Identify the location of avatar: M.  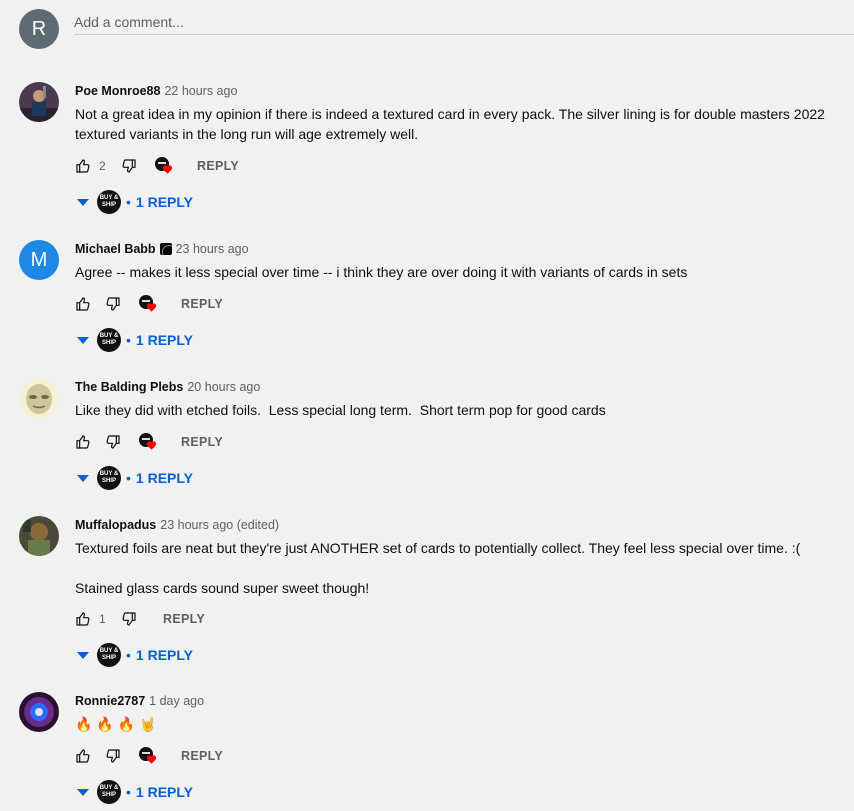
(39, 260).